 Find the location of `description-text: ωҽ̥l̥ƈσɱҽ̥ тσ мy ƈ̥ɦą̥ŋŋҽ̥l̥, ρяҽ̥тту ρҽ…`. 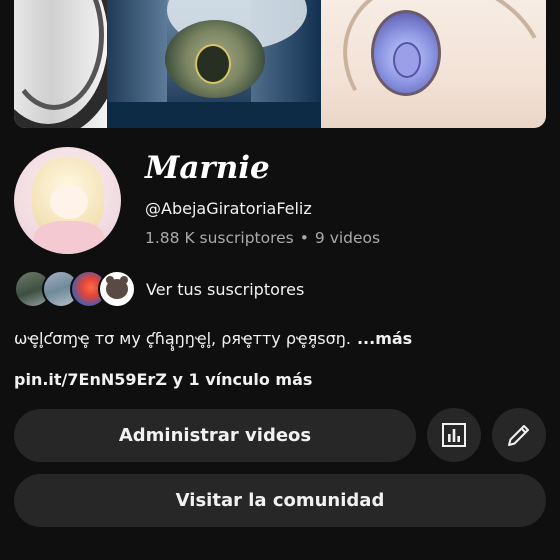

description-text: ωҽ̥l̥ƈσɱҽ̥ тσ мy ƈ̥ɦą̥ŋŋҽ̥l̥, ρяҽ̥тту ρҽ… is located at coordinates (182, 338).